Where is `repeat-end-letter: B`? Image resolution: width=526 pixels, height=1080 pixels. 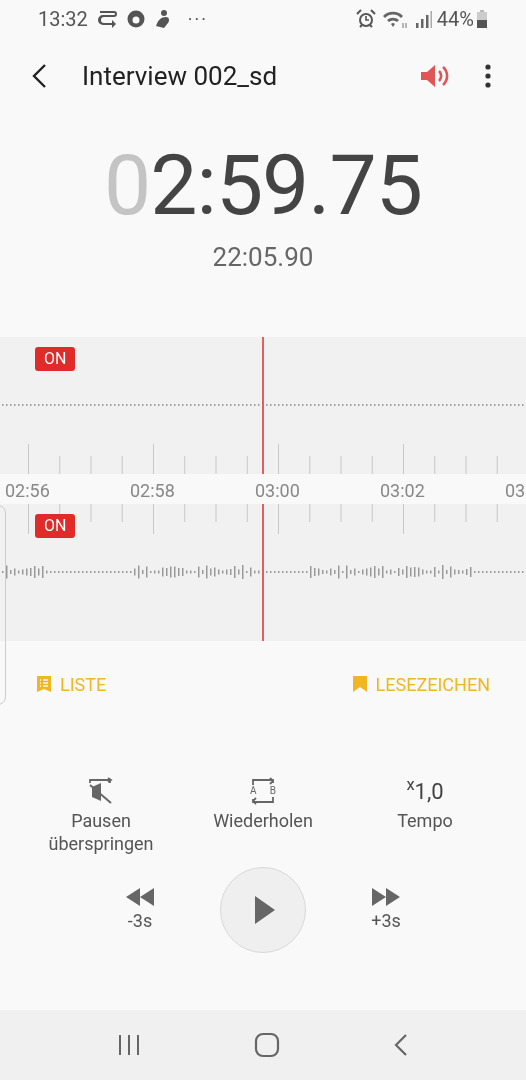 repeat-end-letter: B is located at coordinates (272, 791).